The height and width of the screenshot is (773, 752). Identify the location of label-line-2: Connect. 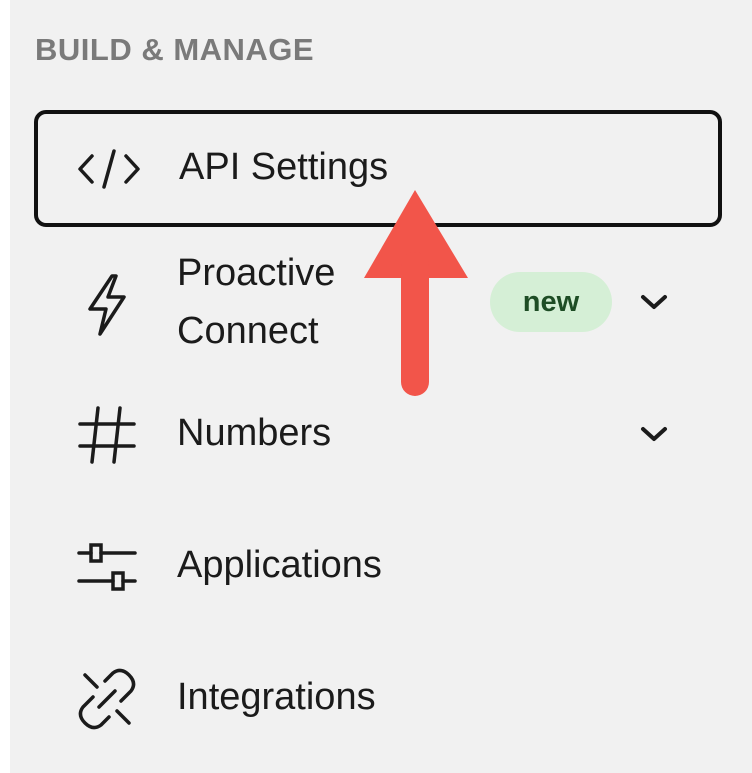
(248, 331).